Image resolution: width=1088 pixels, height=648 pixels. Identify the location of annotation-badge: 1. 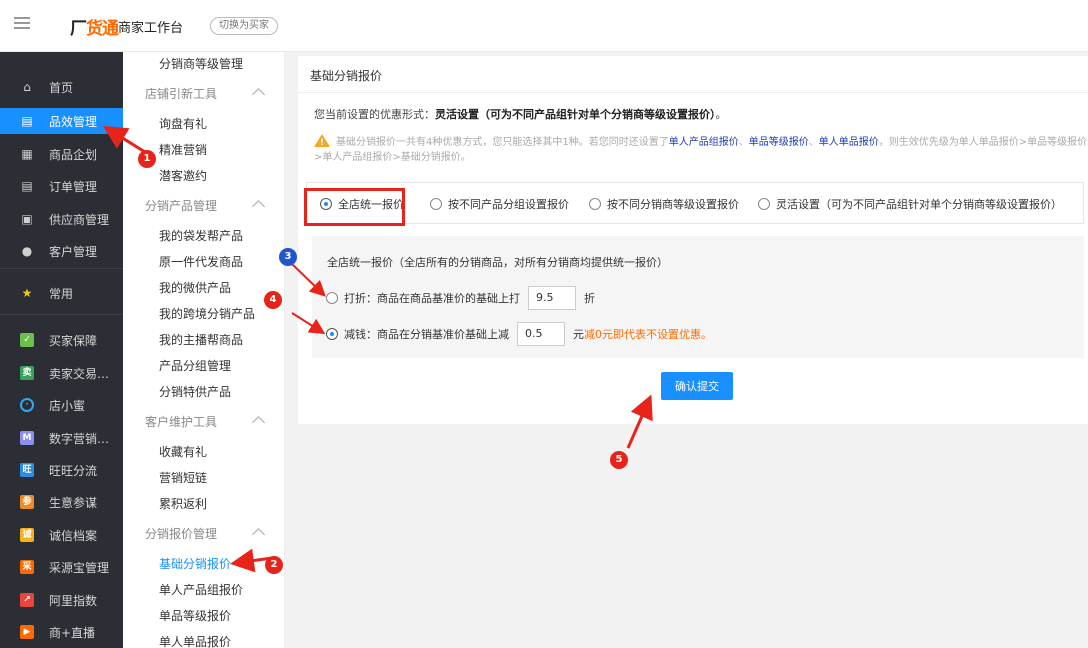
(147, 159).